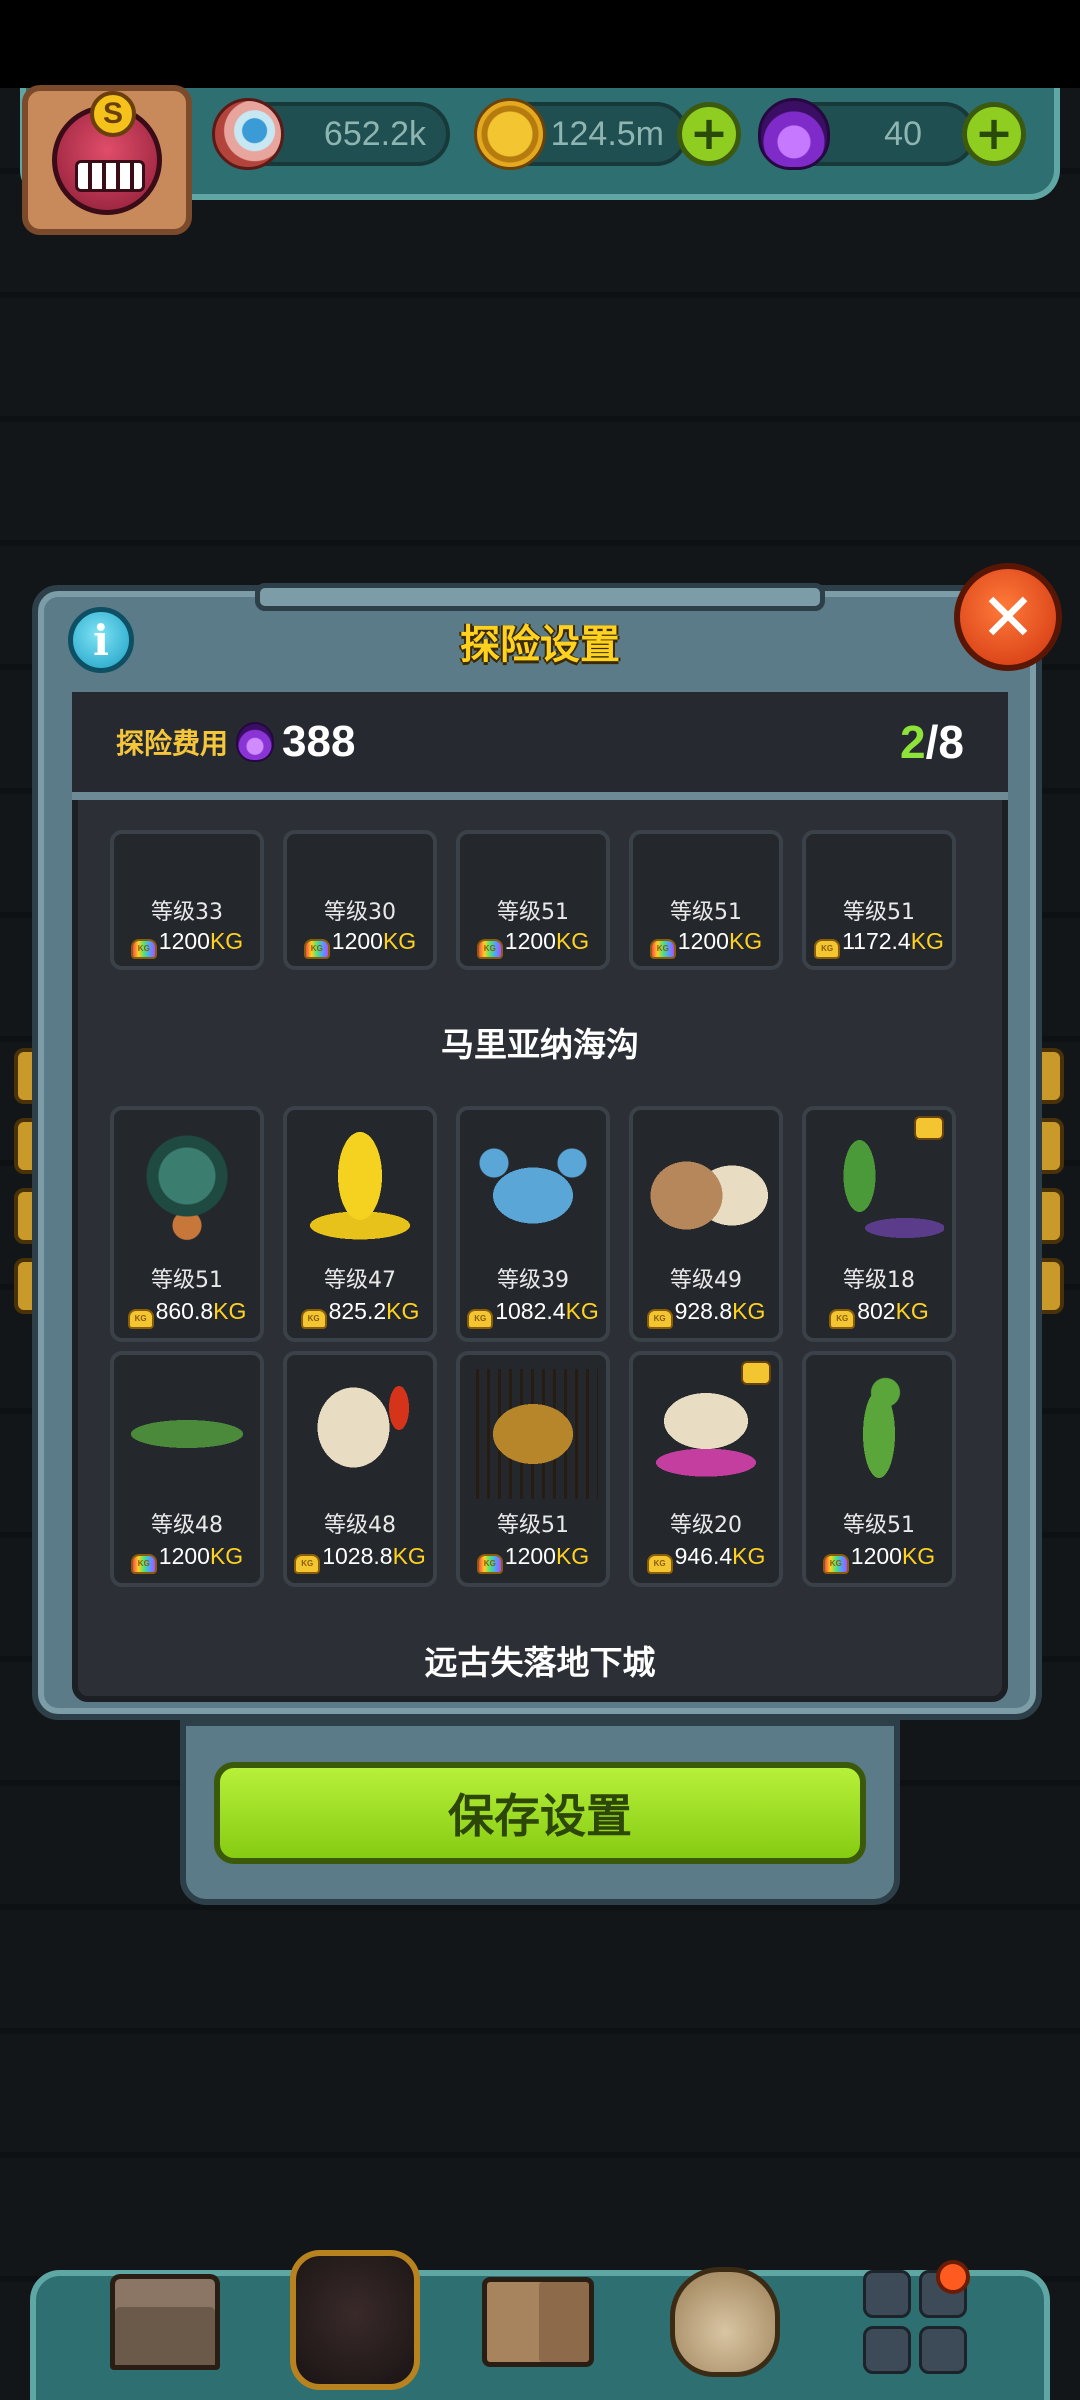 The width and height of the screenshot is (1080, 2400). I want to click on save-settings-button: 保存设置, so click(540, 1813).